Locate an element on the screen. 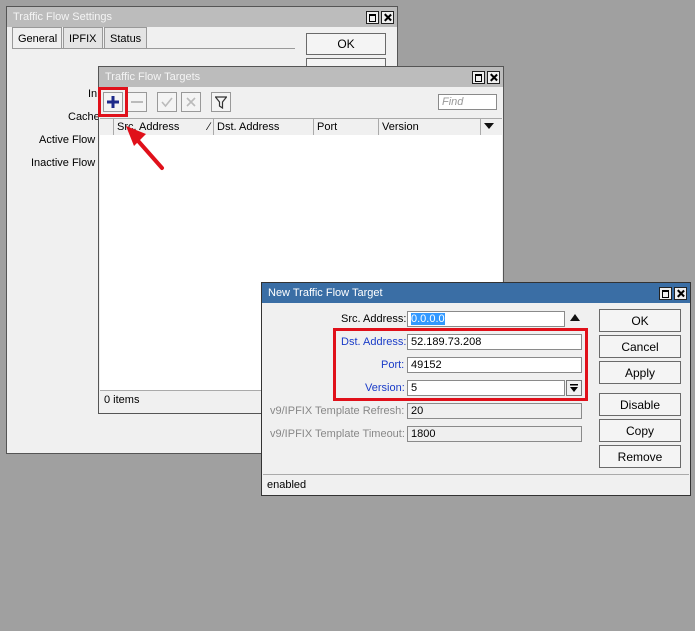  cancel-button: Cancel is located at coordinates (640, 346).